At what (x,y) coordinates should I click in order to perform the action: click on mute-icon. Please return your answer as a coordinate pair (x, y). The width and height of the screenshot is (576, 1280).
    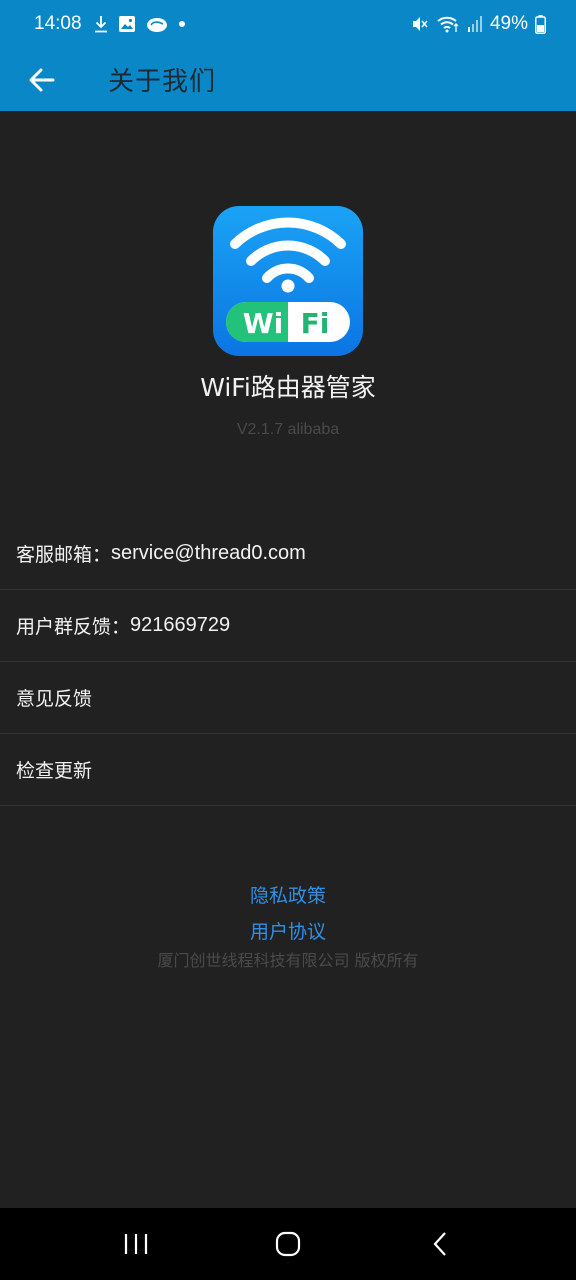
    Looking at the image, I should click on (420, 24).